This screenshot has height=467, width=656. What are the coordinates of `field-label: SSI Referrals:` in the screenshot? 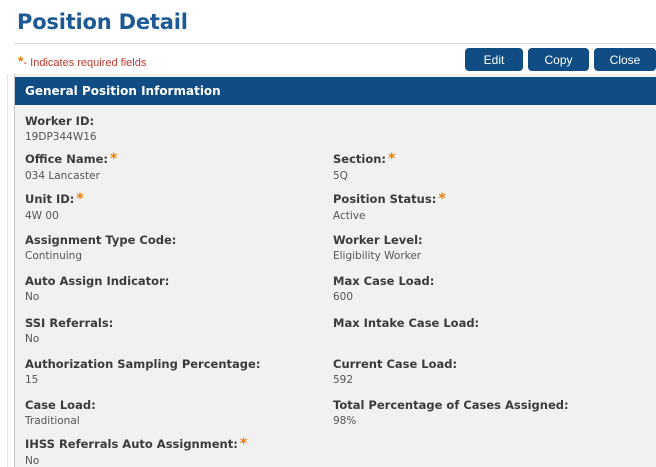 It's located at (69, 323).